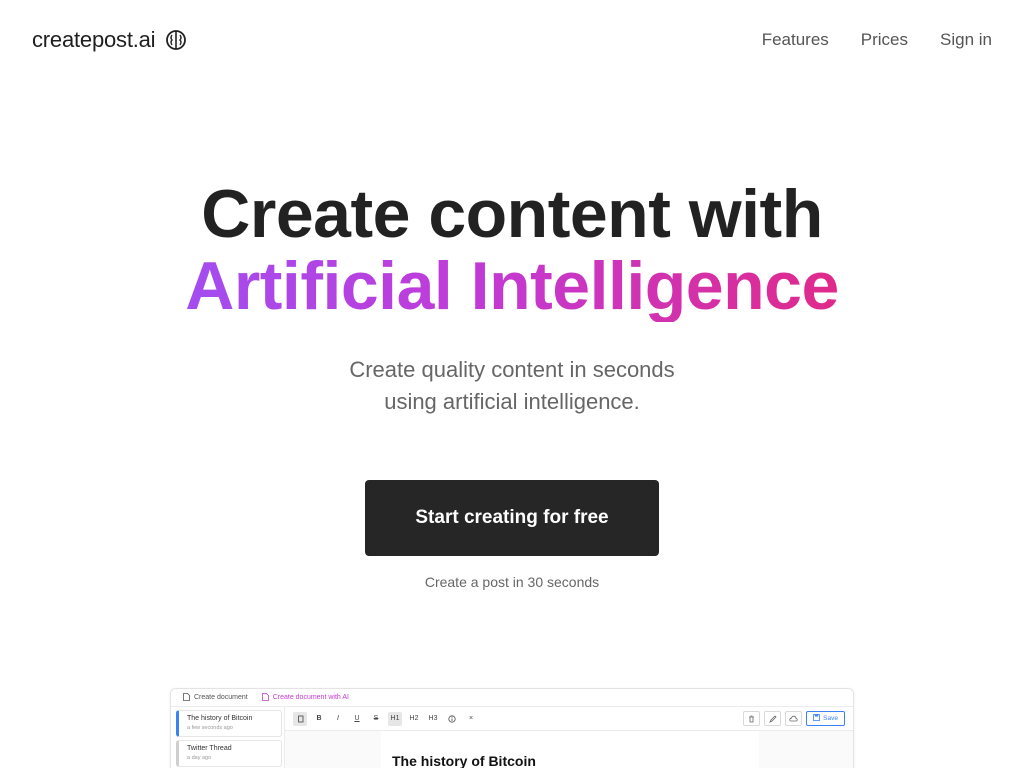 The height and width of the screenshot is (768, 1024). I want to click on save-label: Save, so click(830, 718).